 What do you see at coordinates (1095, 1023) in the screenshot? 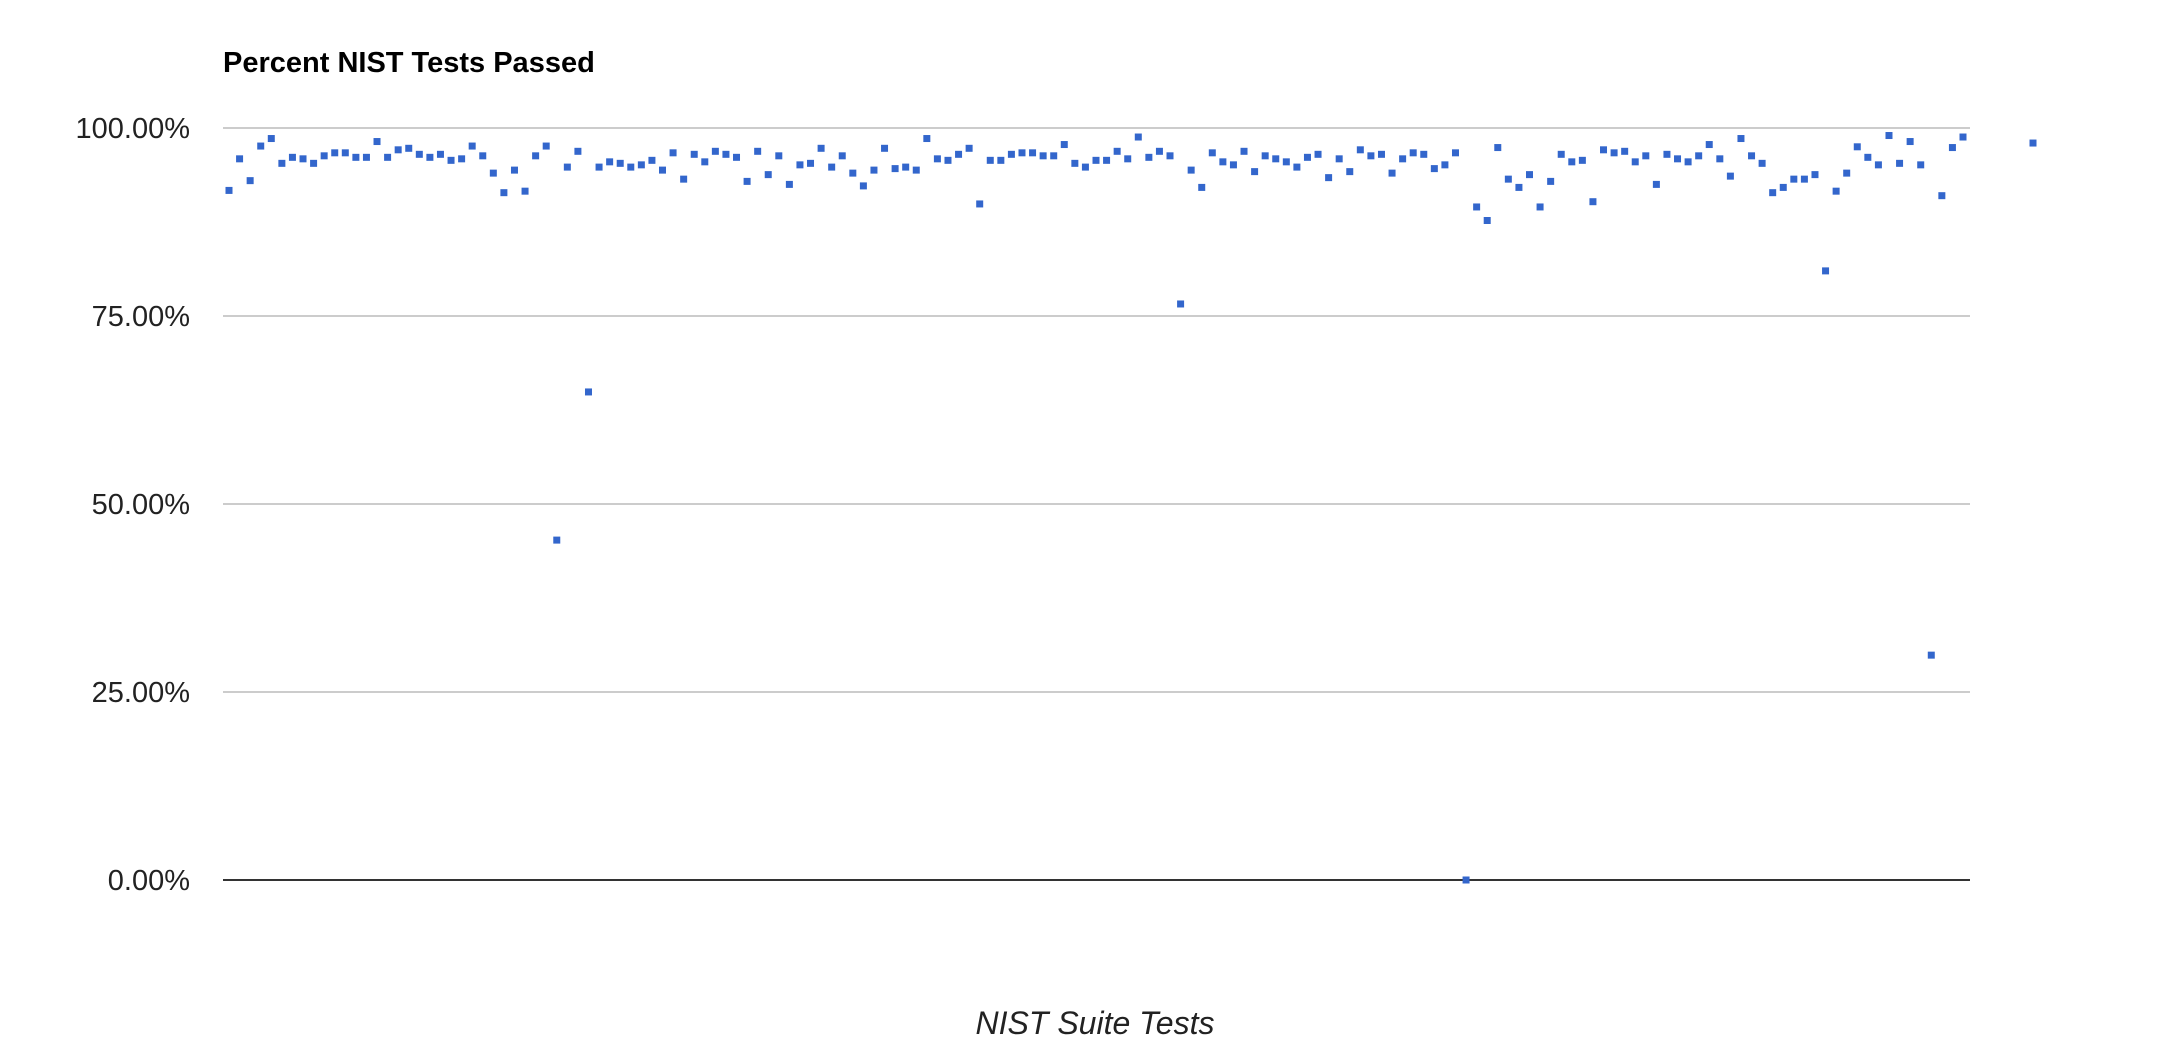
I see `x-axis-title: NIST Suite Tests` at bounding box center [1095, 1023].